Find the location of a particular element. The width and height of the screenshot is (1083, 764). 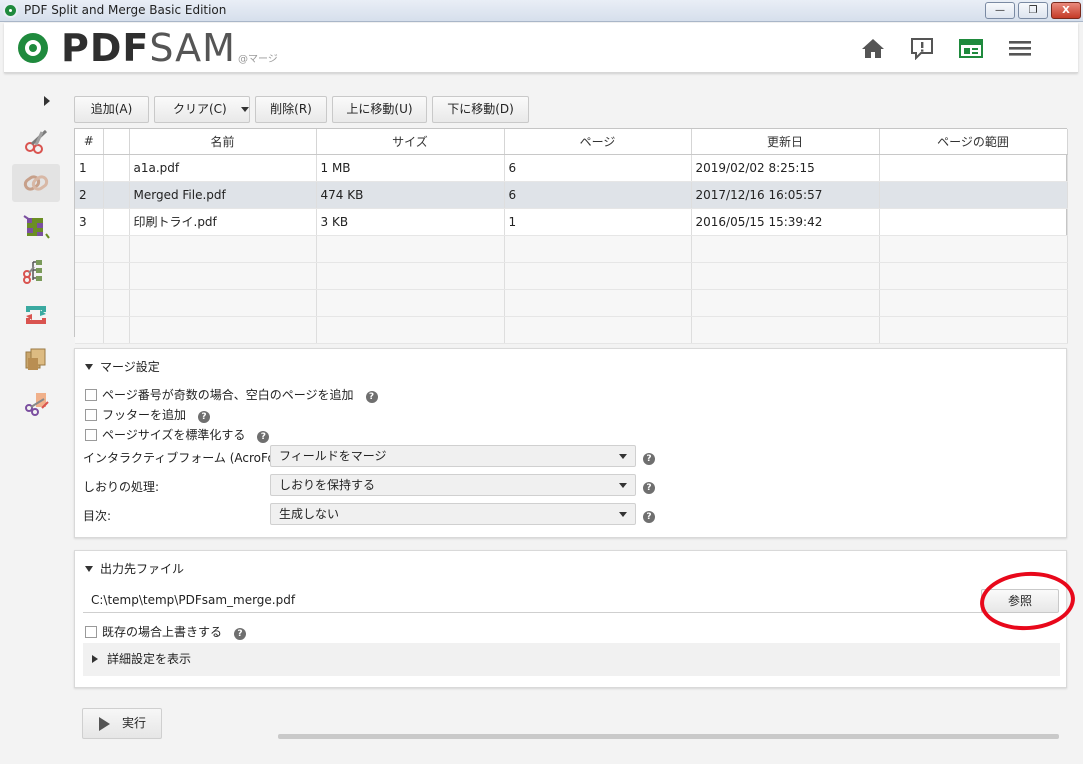

column-header-pages: ページ is located at coordinates (598, 142).